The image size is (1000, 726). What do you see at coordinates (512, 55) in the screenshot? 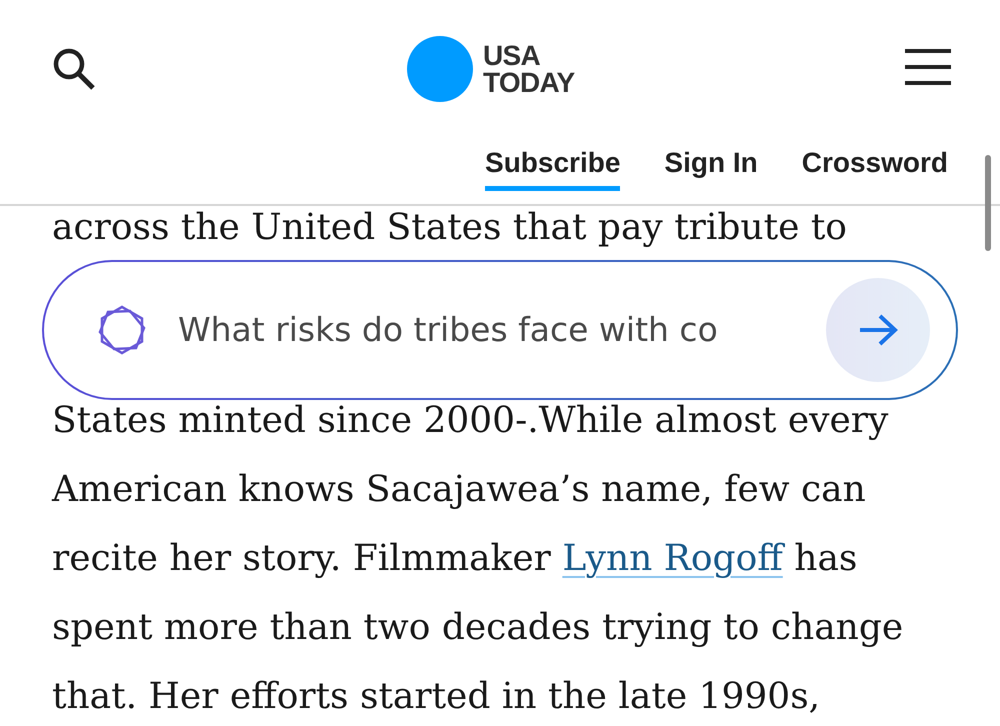
I see `logo-text: USA` at bounding box center [512, 55].